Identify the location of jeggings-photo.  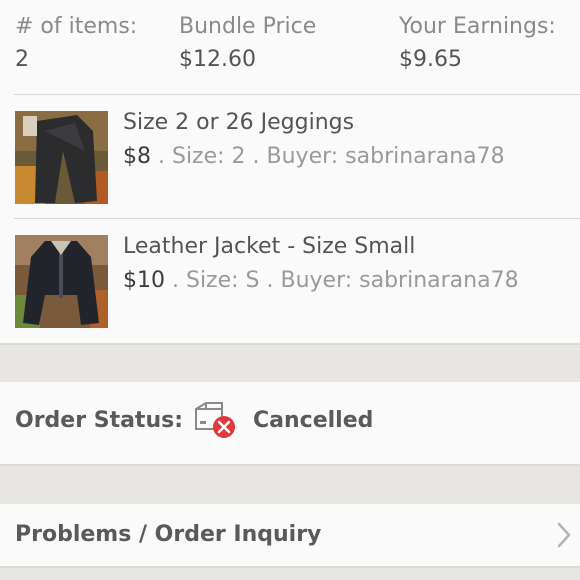
(61, 157).